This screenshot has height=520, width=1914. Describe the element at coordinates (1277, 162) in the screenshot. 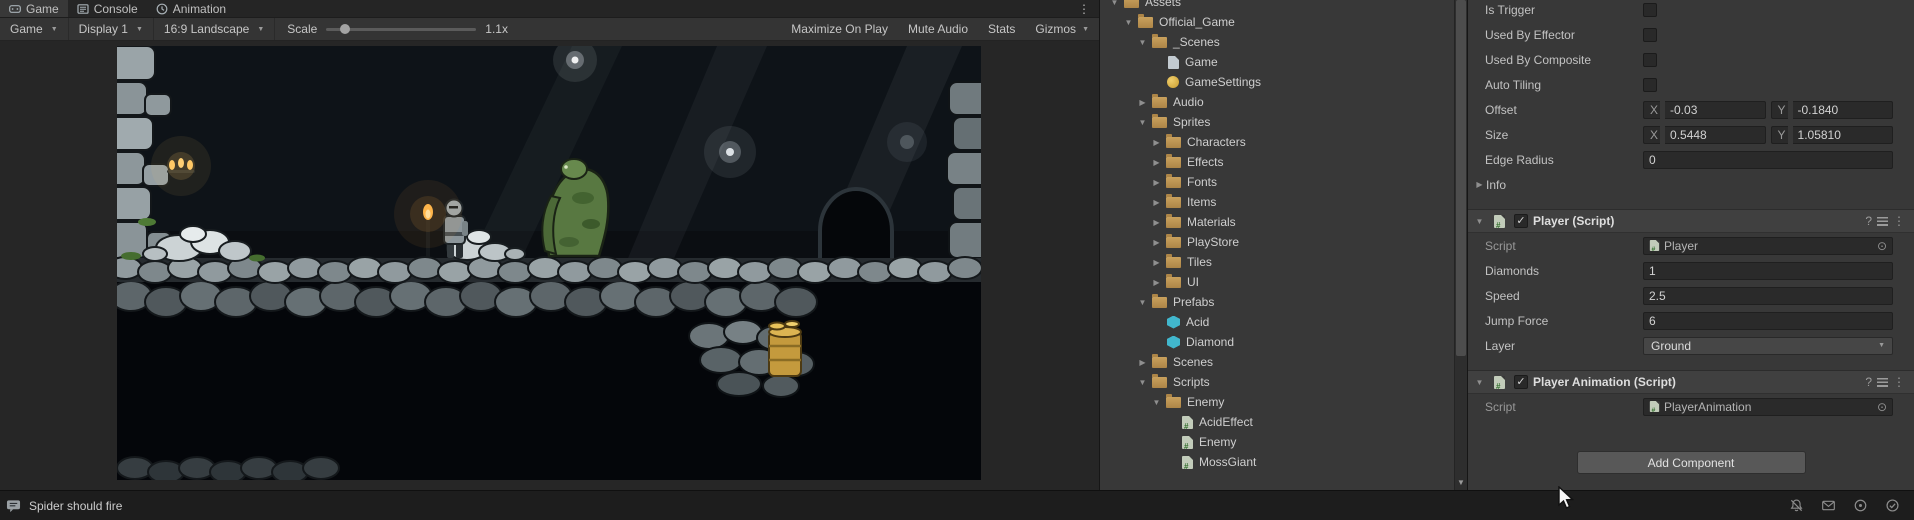

I see `tree-item: Effects` at that location.